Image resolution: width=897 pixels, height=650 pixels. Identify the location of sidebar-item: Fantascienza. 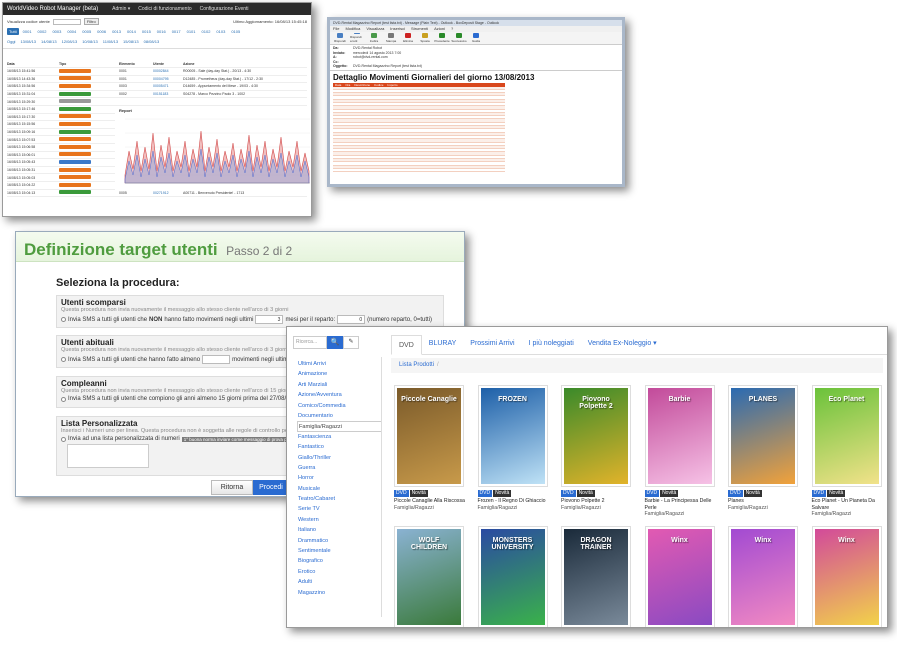
(340, 437).